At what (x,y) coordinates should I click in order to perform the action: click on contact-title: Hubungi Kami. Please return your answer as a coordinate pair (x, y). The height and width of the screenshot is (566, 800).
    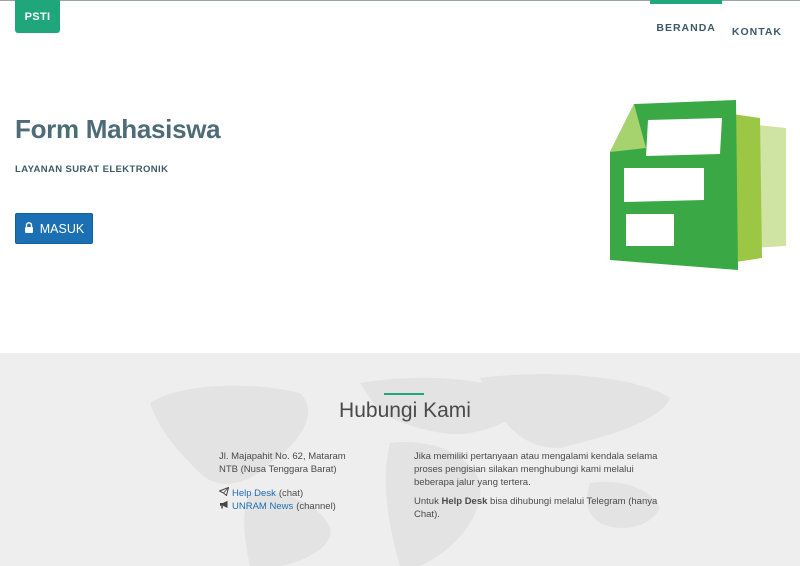
    Looking at the image, I should click on (405, 410).